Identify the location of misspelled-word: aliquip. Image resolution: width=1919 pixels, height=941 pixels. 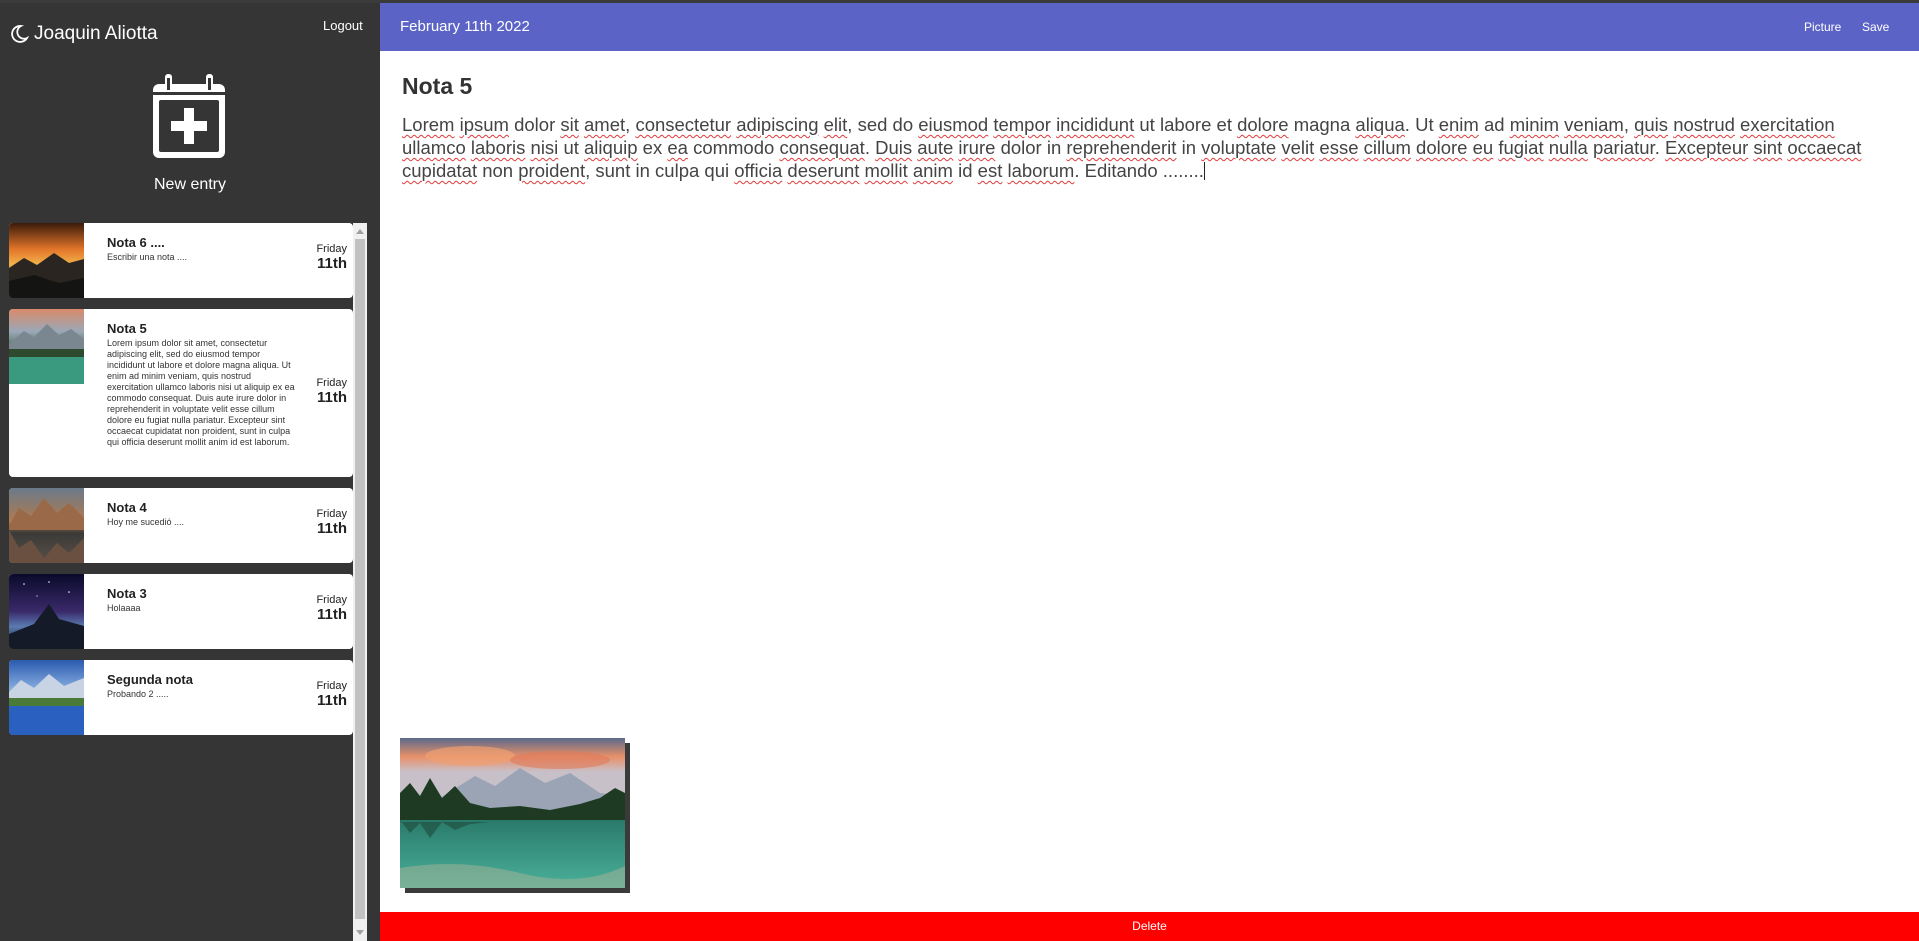
(611, 147).